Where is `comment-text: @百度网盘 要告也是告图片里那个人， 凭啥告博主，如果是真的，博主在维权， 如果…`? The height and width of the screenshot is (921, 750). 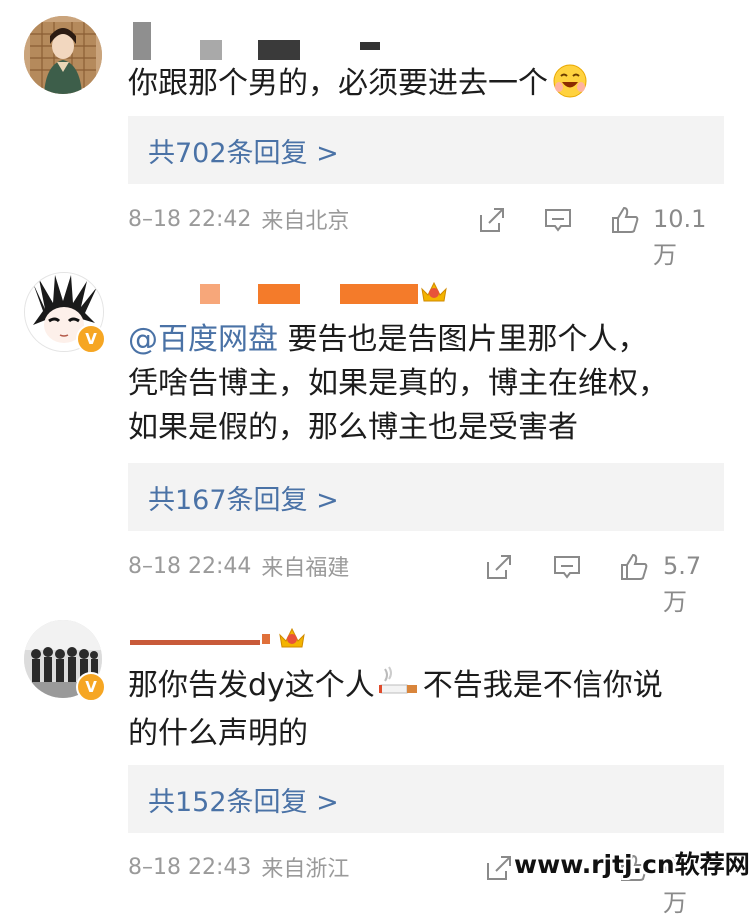
comment-text: @百度网盘 要告也是告图片里那个人， 凭啥告博主，如果是真的，博主在维权， 如果… is located at coordinates (398, 383).